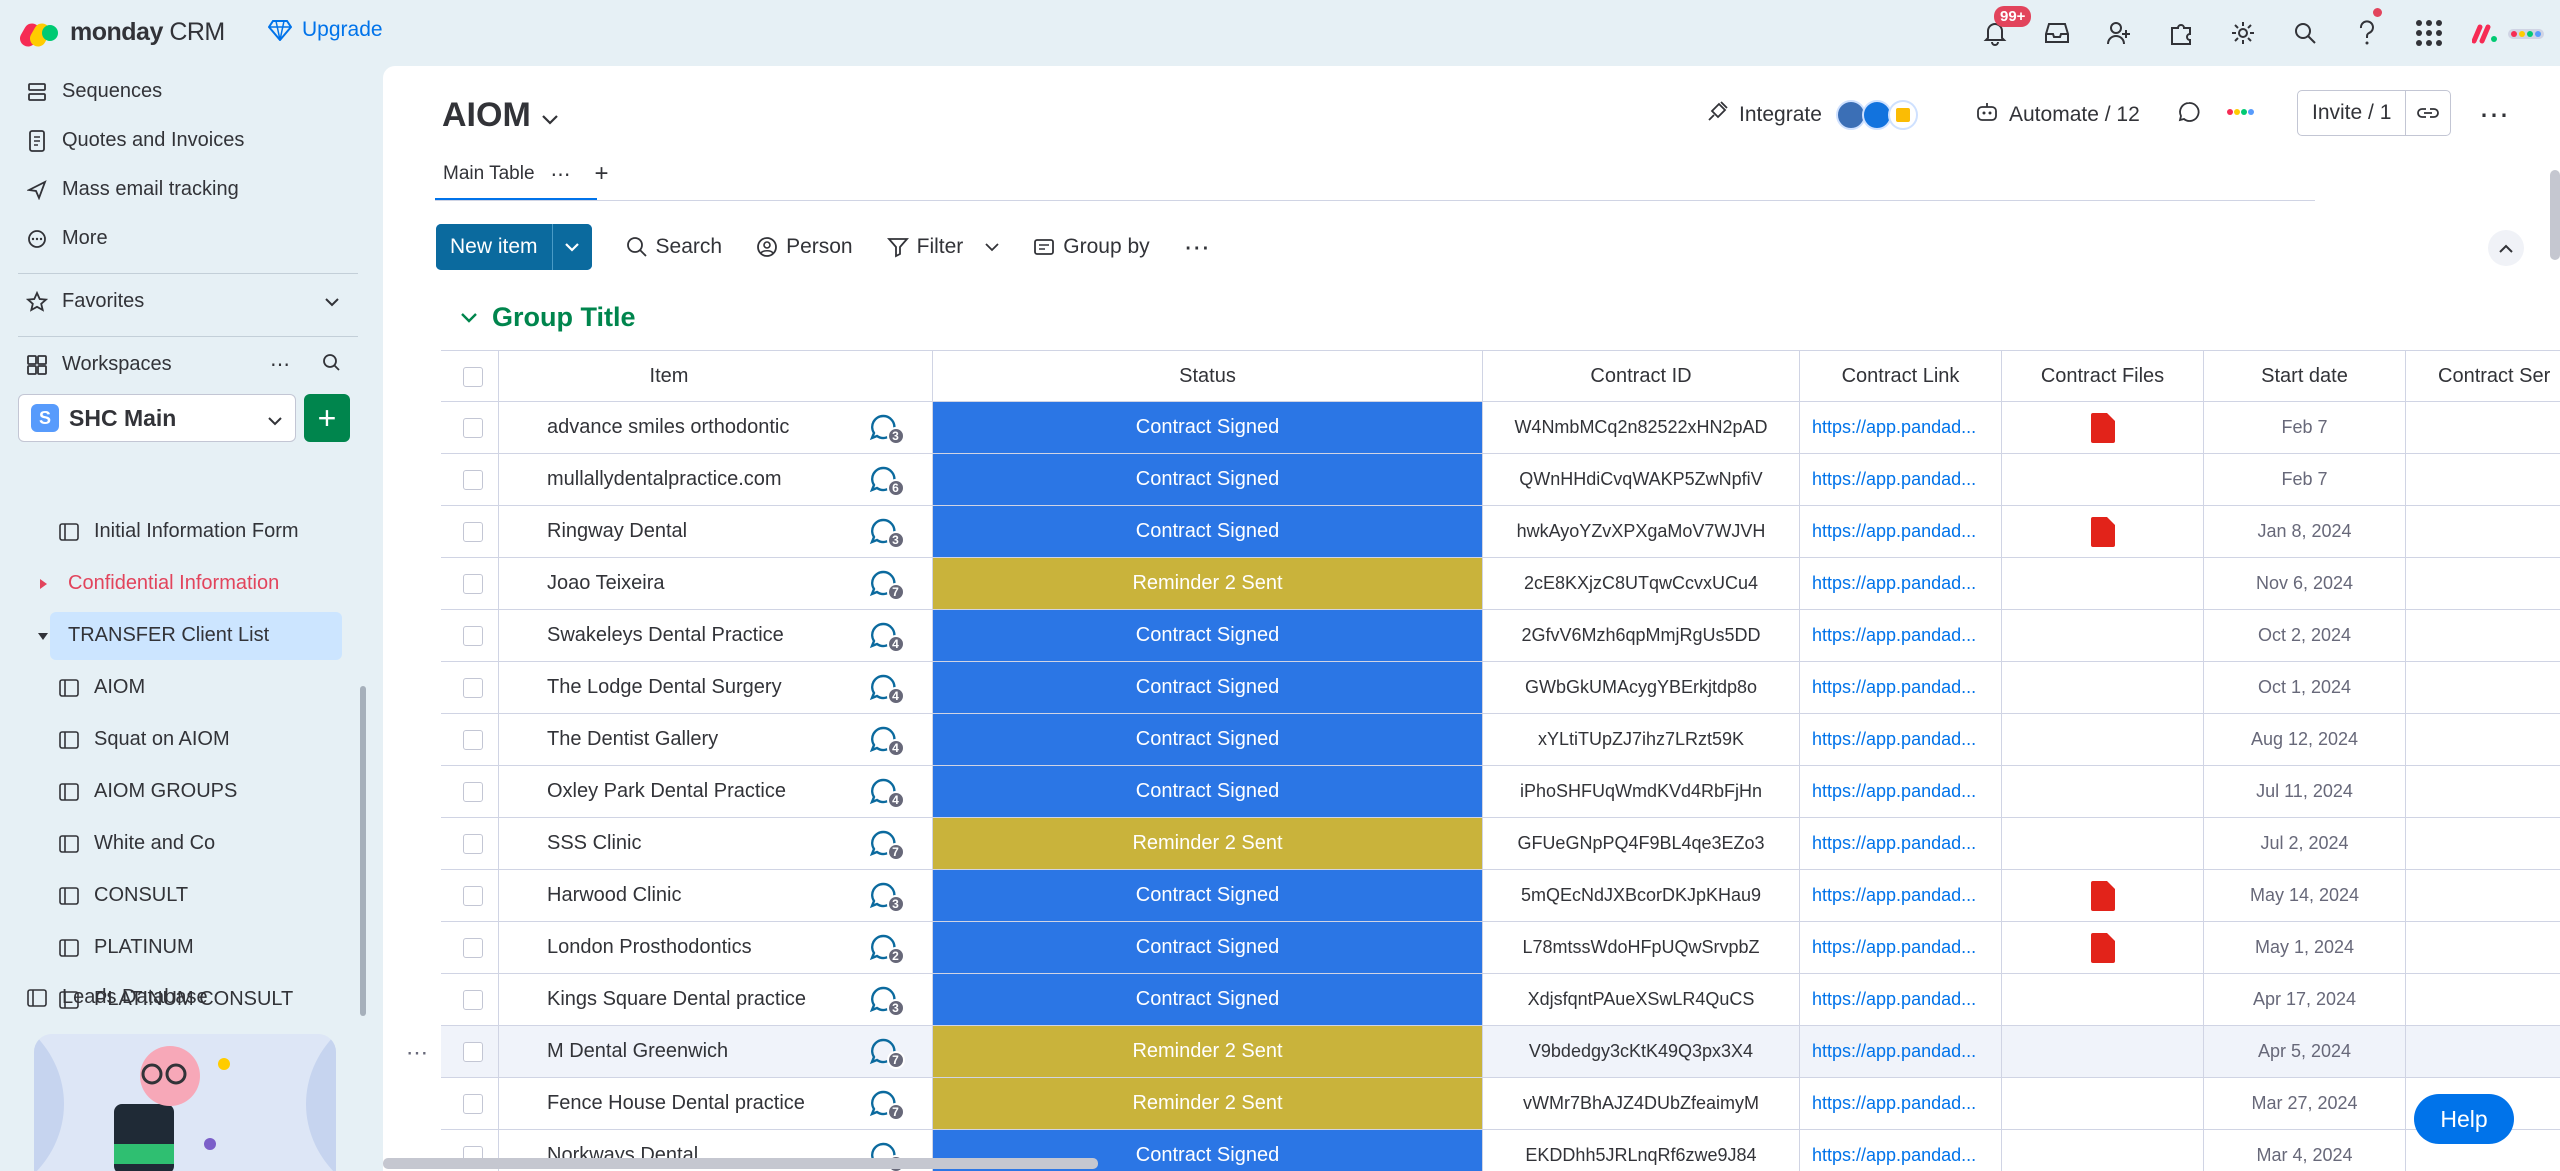 Image resolution: width=2560 pixels, height=1171 pixels. What do you see at coordinates (1641, 427) in the screenshot?
I see `contract-id-cell: W4NmbMCq2n82522xHN2pAD` at bounding box center [1641, 427].